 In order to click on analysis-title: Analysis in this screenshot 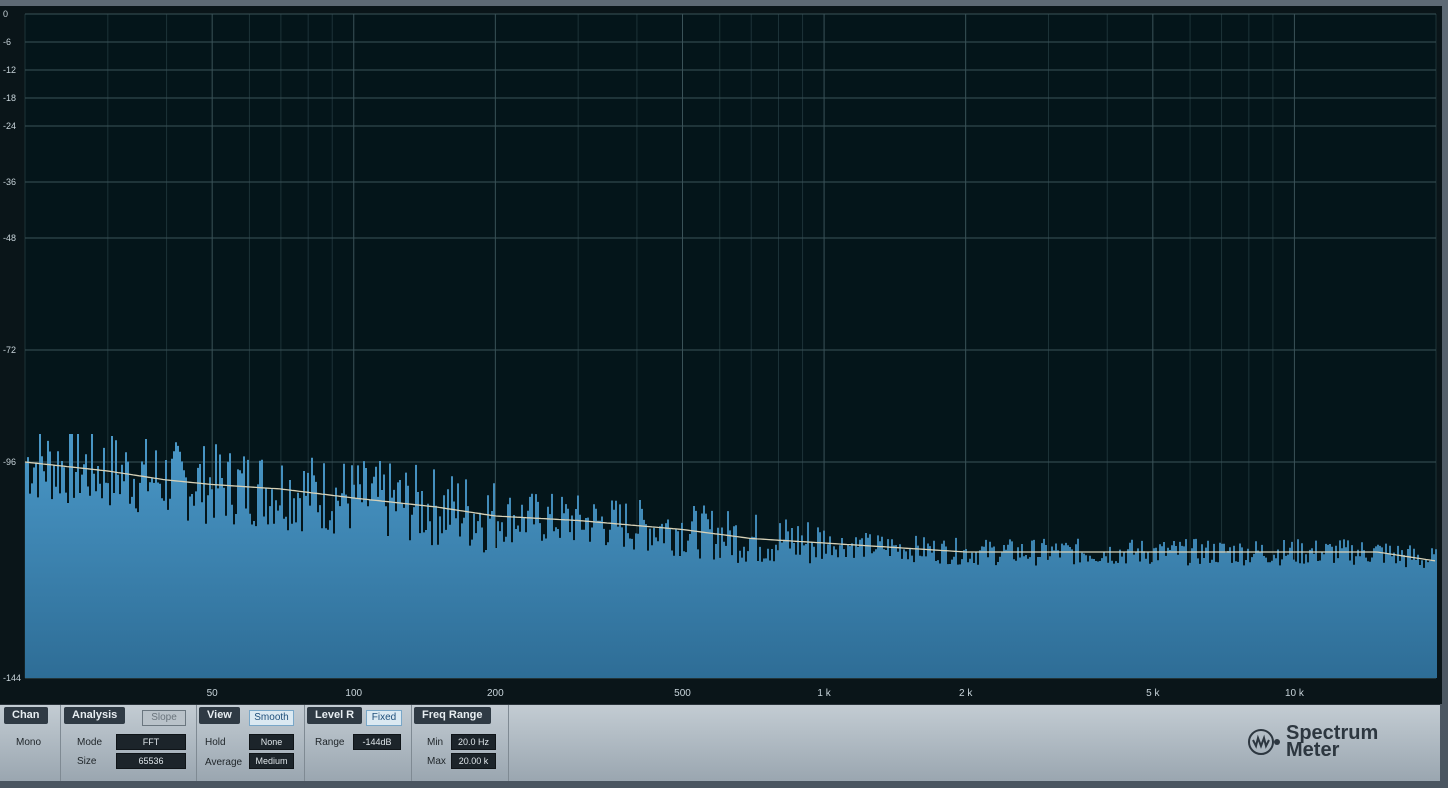, I will do `click(95, 715)`.